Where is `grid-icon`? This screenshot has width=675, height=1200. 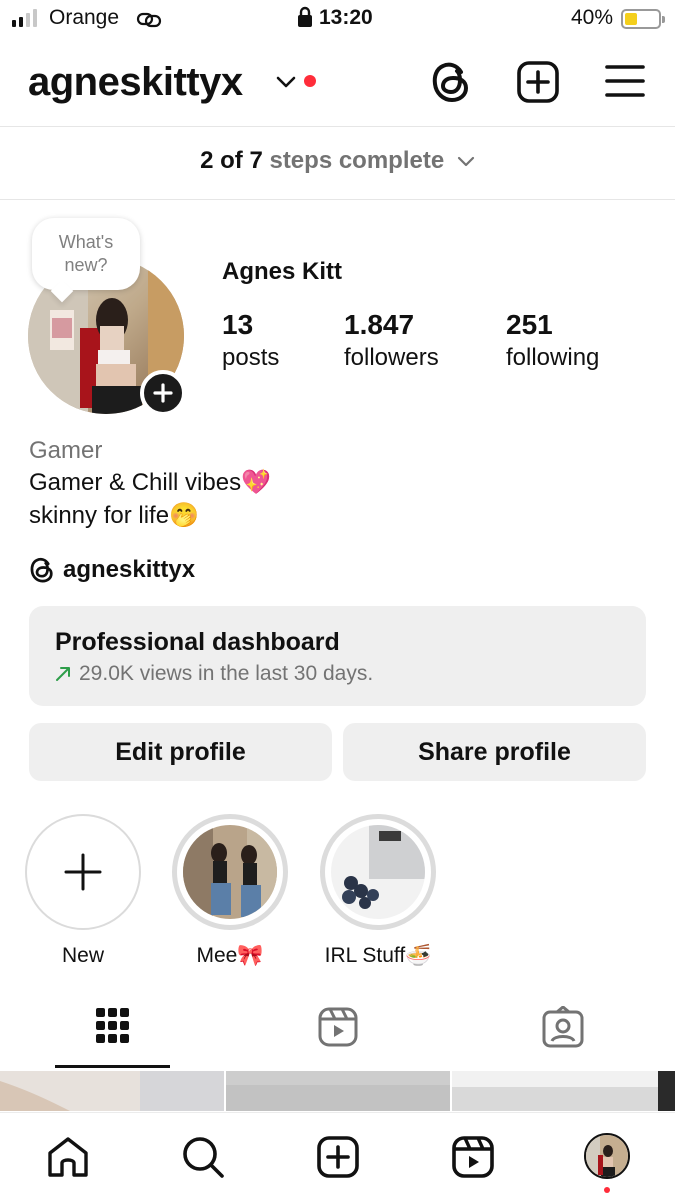 grid-icon is located at coordinates (112, 1026).